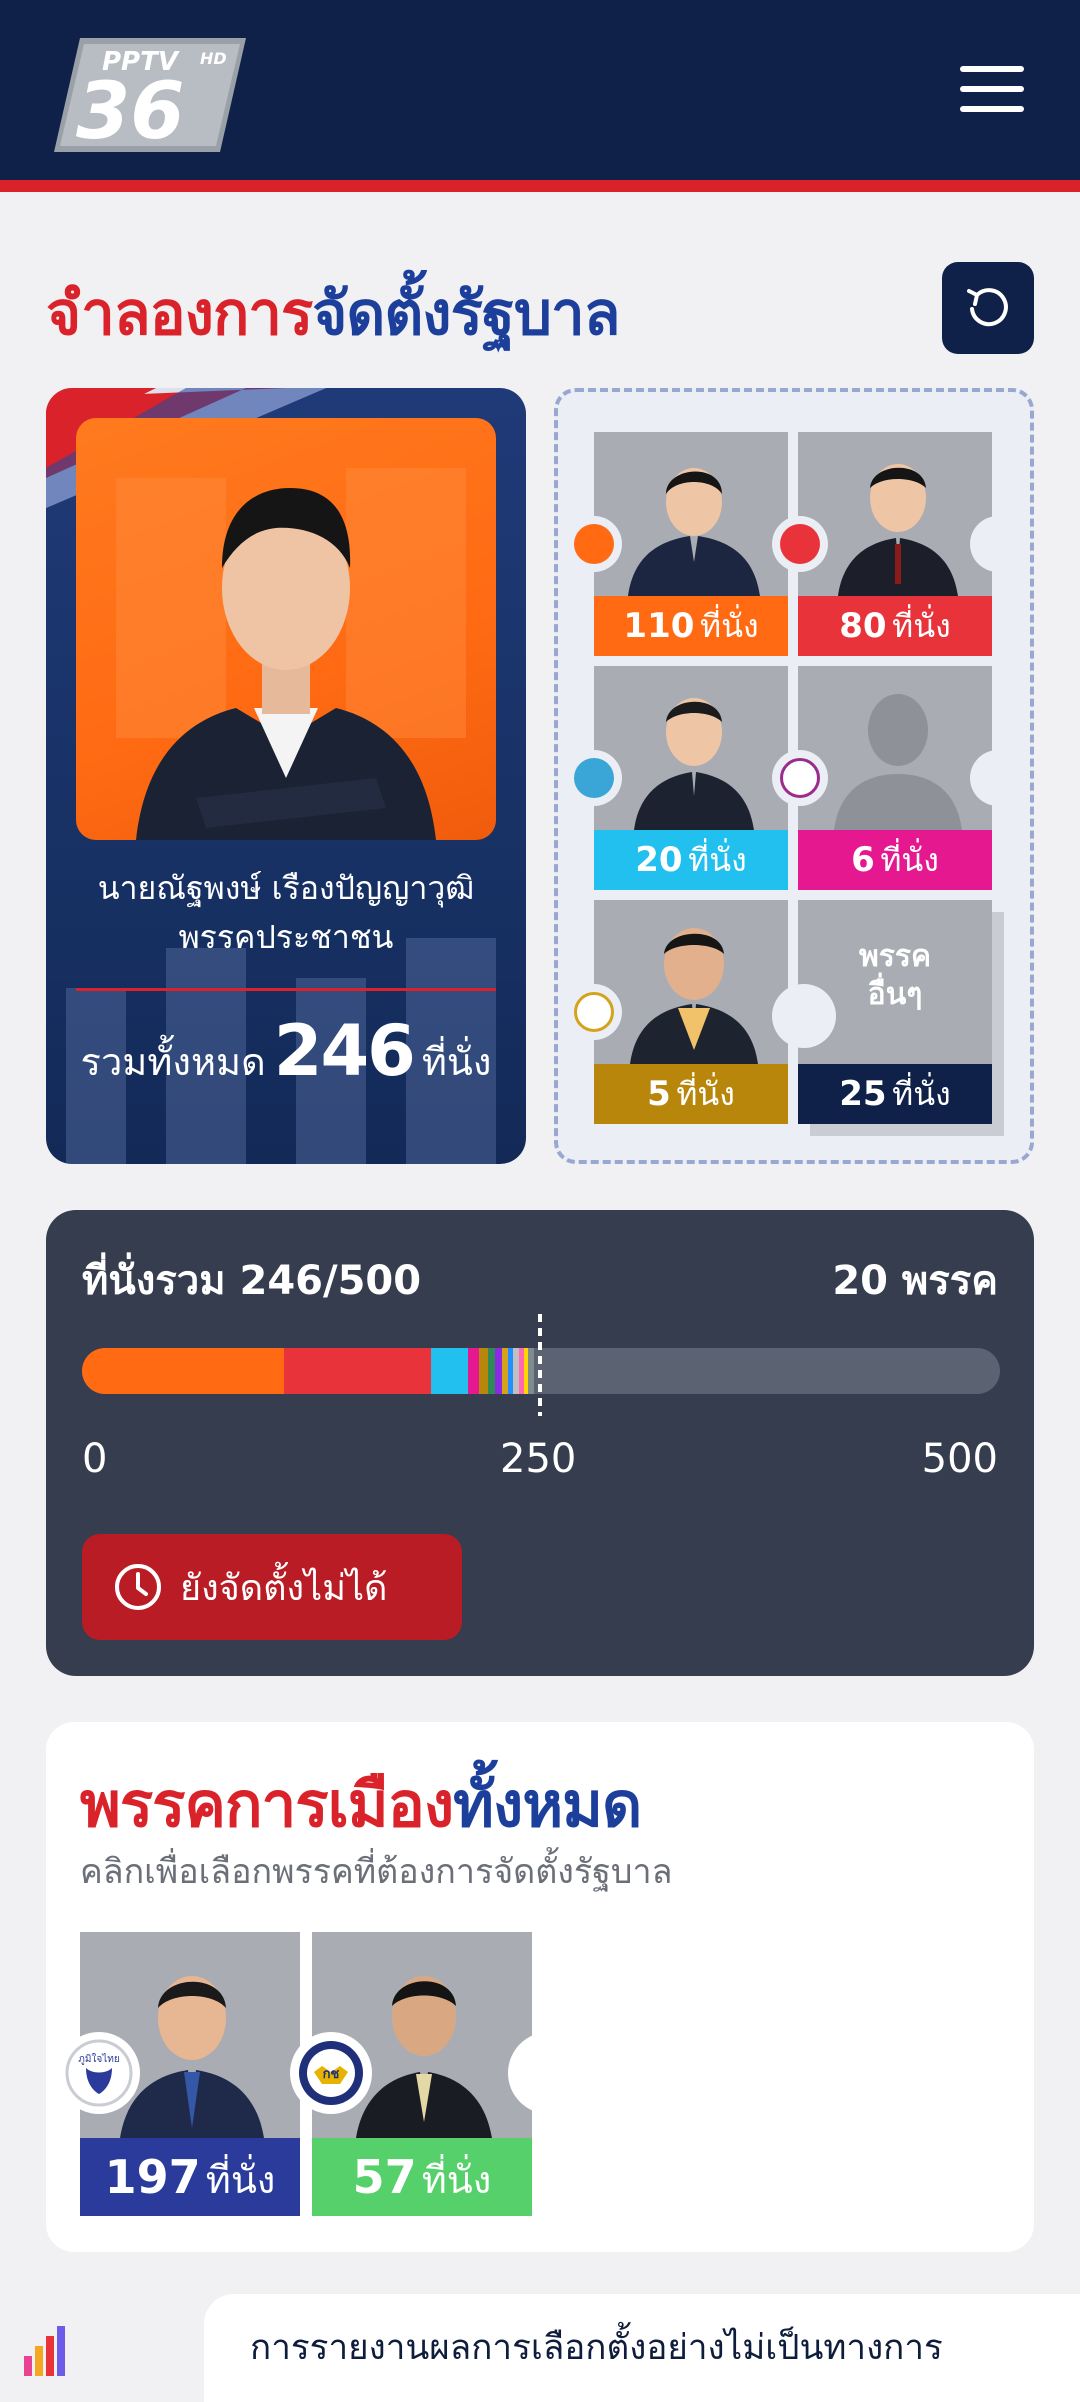 This screenshot has width=1080, height=2402. I want to click on reset-icon, so click(987, 307).